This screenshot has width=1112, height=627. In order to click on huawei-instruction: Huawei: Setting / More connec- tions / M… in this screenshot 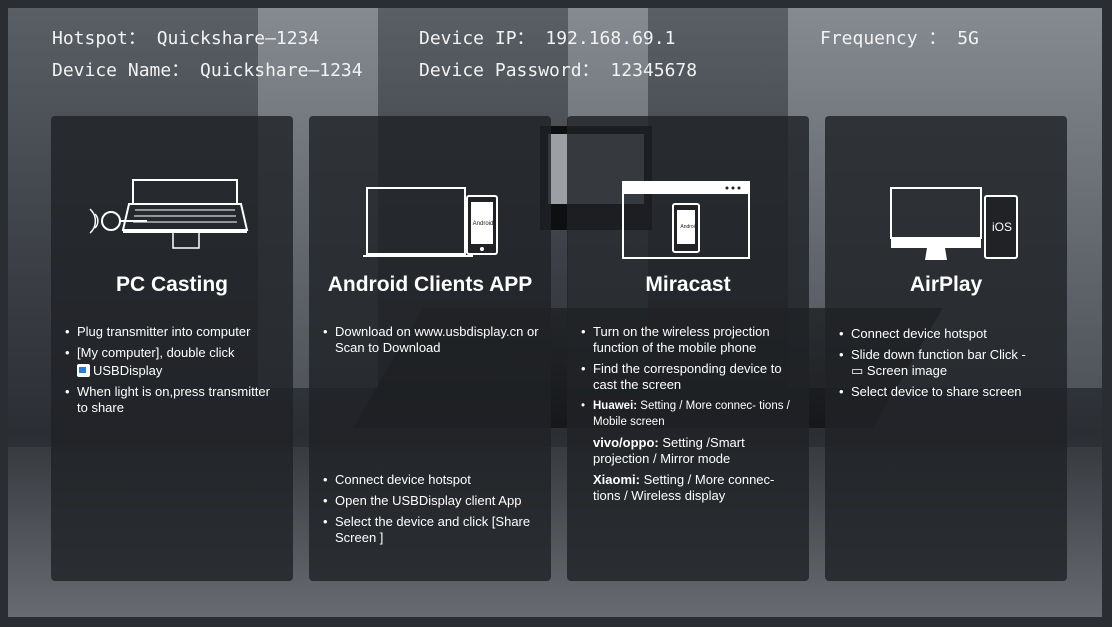, I will do `click(690, 414)`.